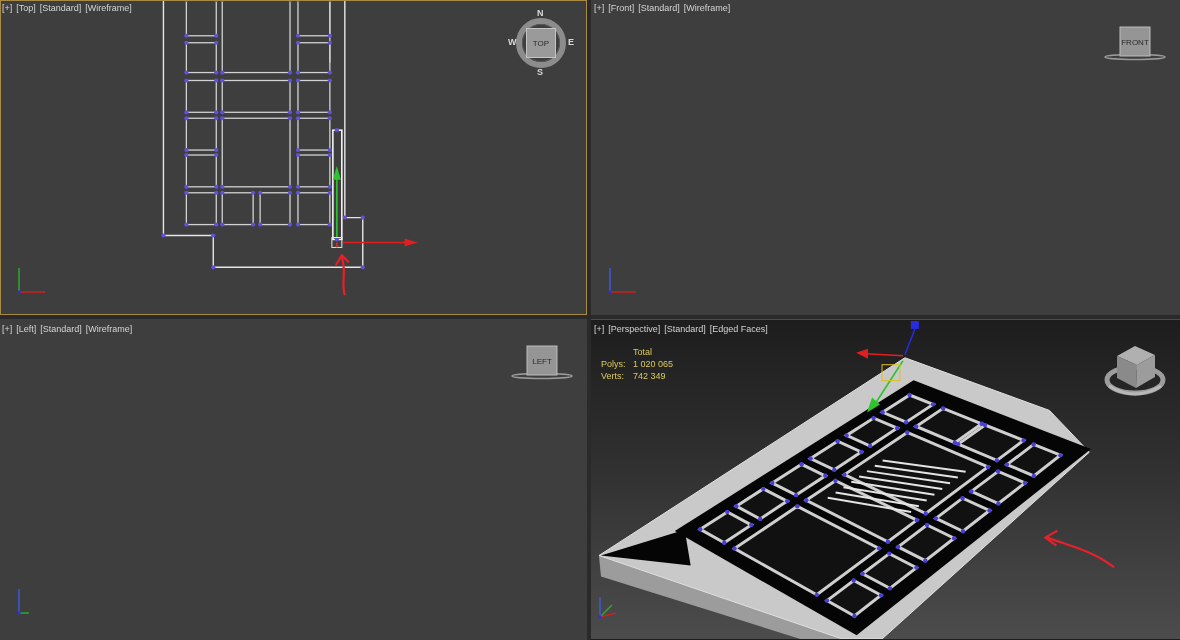 The image size is (1180, 640). I want to click on compass-letter: W, so click(512, 42).